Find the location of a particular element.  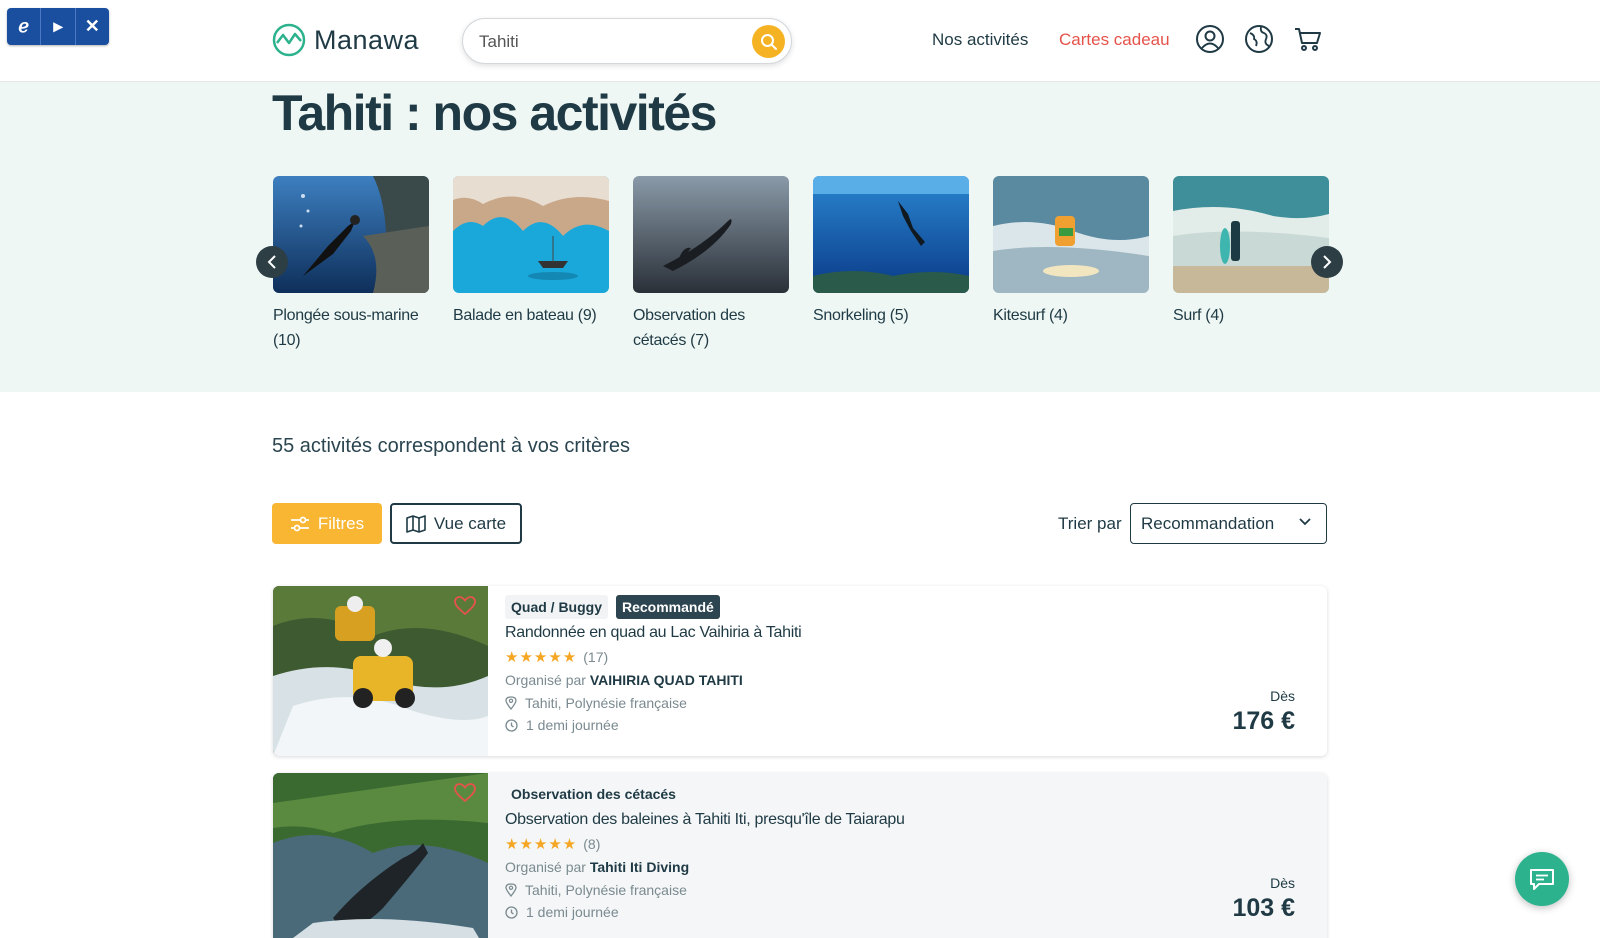

category-card-boat: Balade en bateau (9) is located at coordinates (531, 252).